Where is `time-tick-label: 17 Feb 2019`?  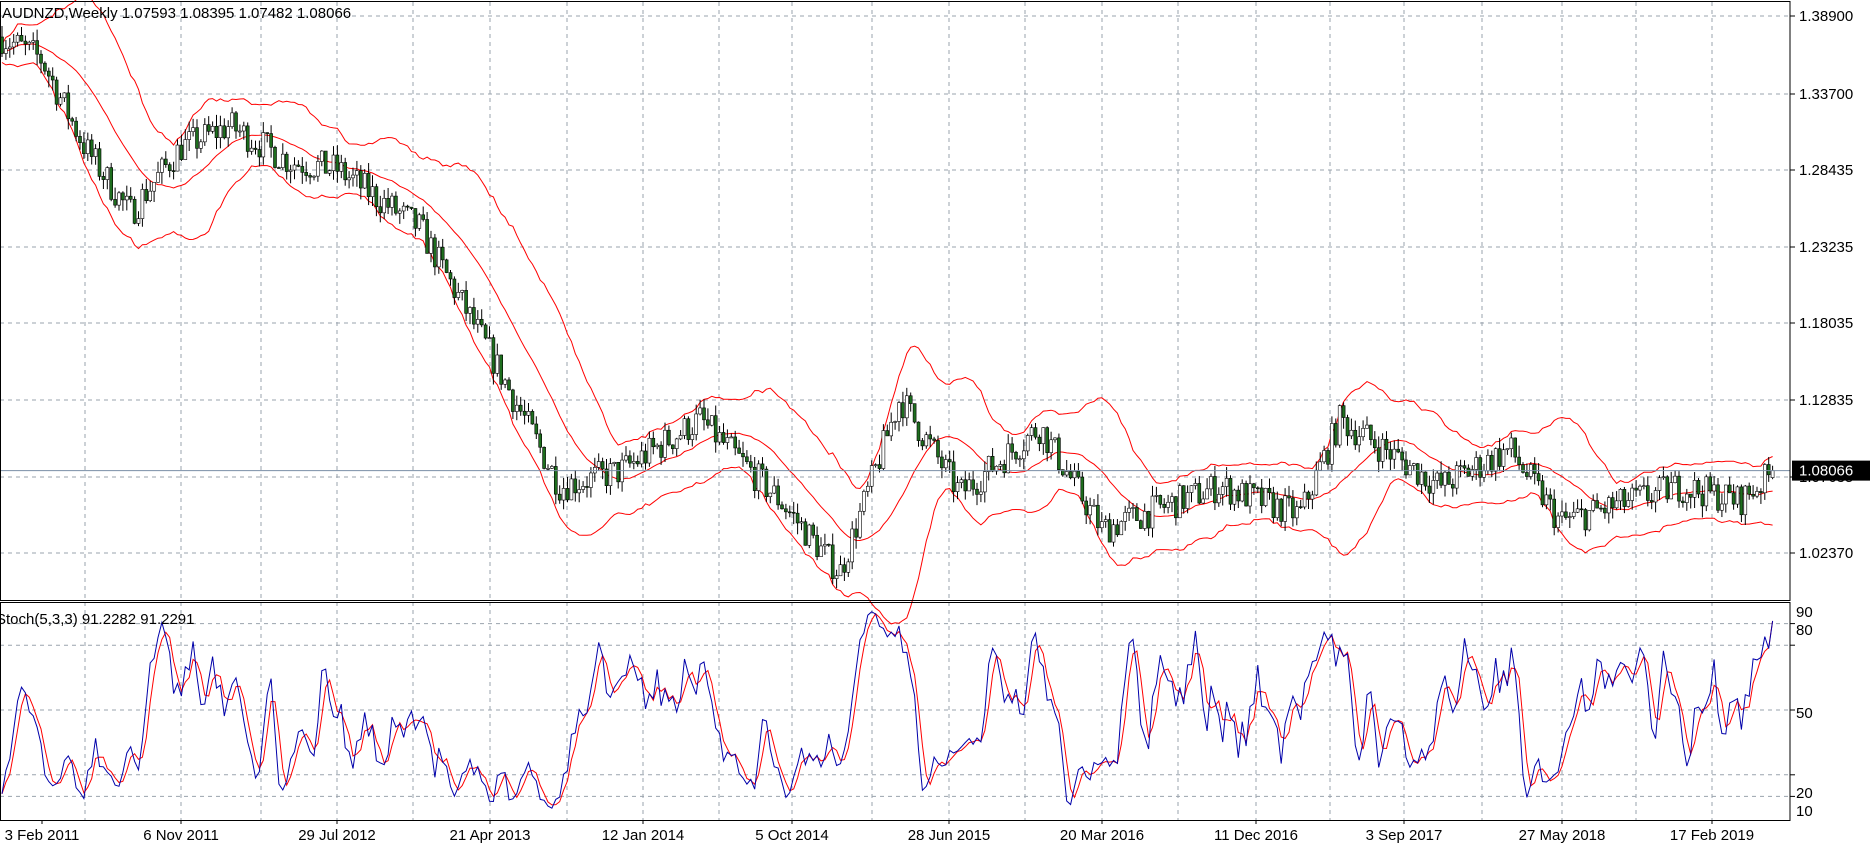 time-tick-label: 17 Feb 2019 is located at coordinates (1712, 835).